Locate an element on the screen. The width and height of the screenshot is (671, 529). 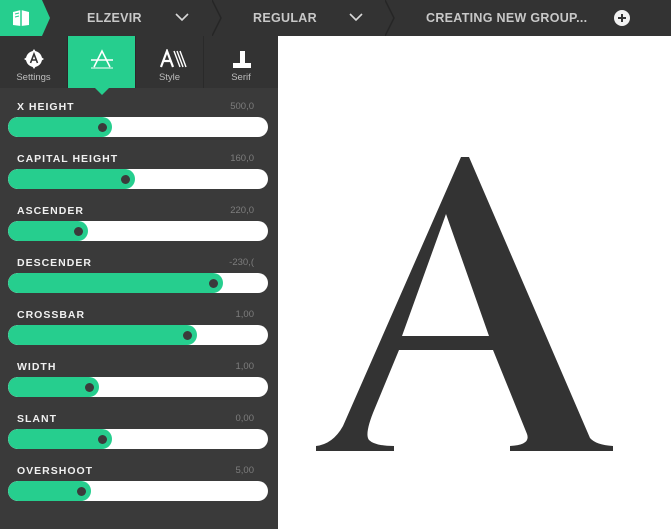
tab-settings-label: Settings is located at coordinates (33, 77).